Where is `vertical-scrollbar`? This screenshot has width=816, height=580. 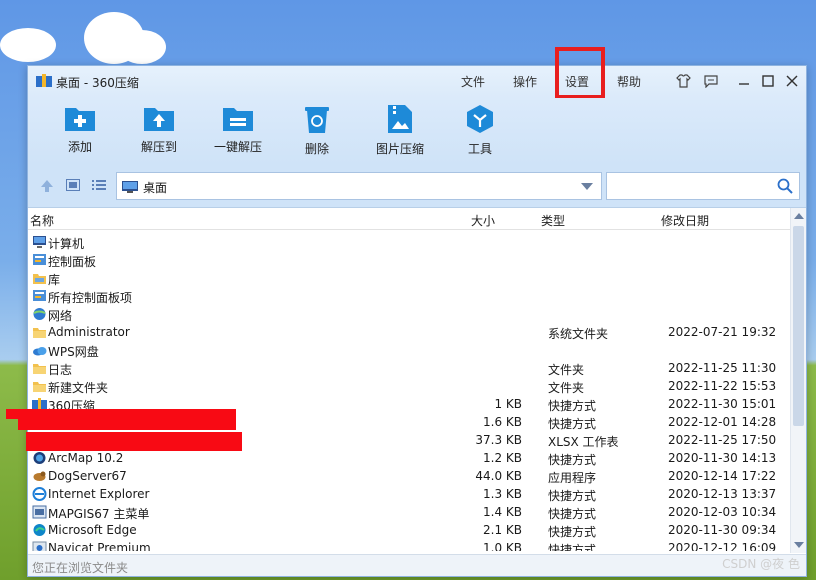 vertical-scrollbar is located at coordinates (798, 380).